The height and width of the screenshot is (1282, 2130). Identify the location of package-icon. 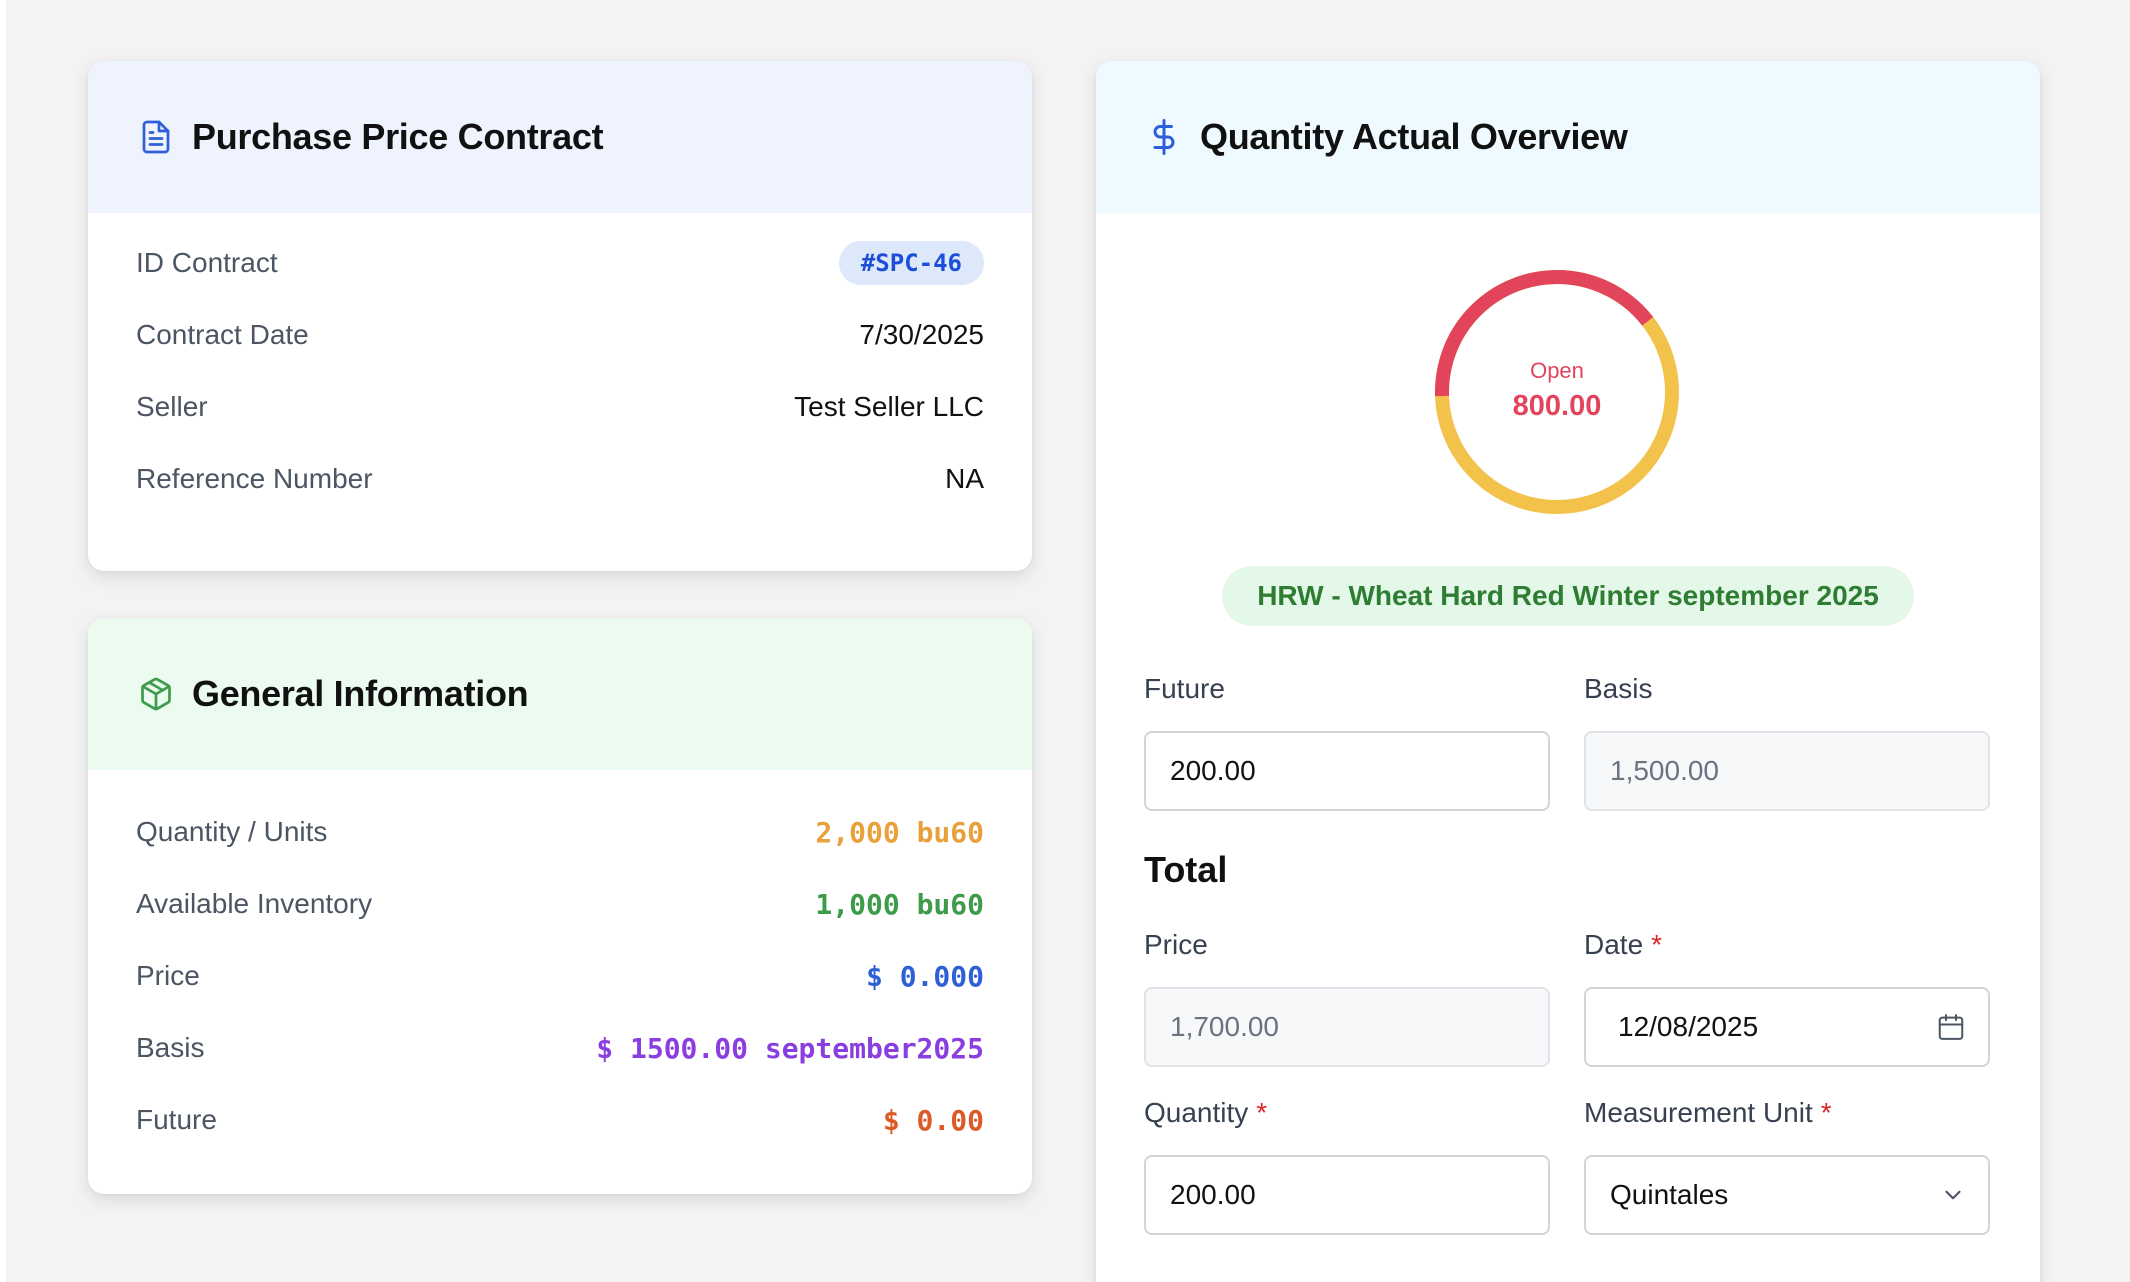
(156, 694).